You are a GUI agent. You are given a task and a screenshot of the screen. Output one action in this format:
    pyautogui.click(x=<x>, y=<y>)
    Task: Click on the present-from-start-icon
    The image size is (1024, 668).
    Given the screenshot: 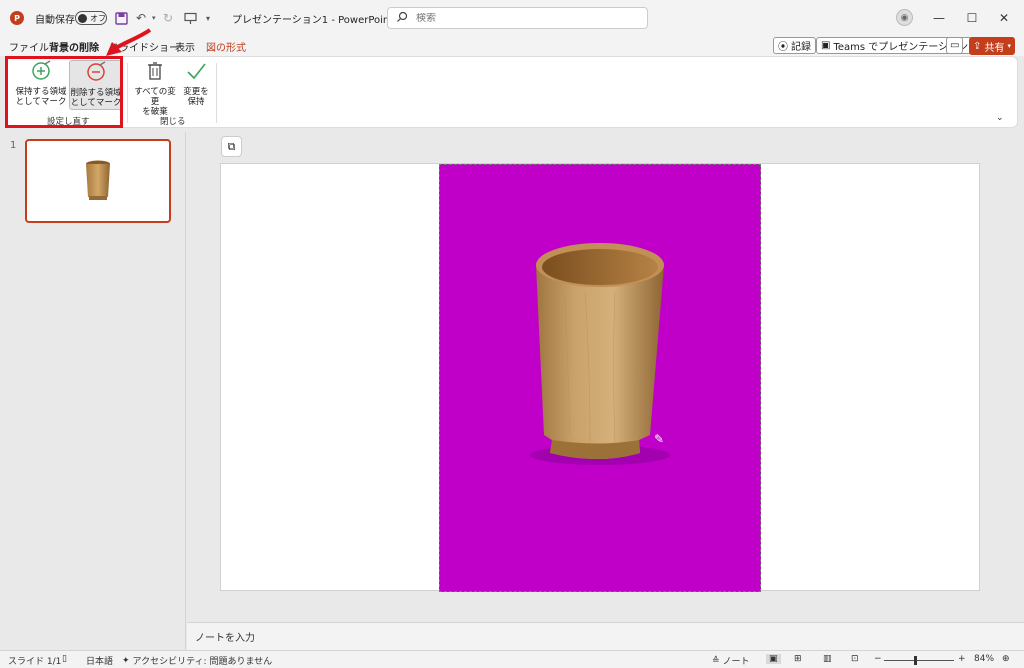 What is the action you would take?
    pyautogui.click(x=190, y=18)
    